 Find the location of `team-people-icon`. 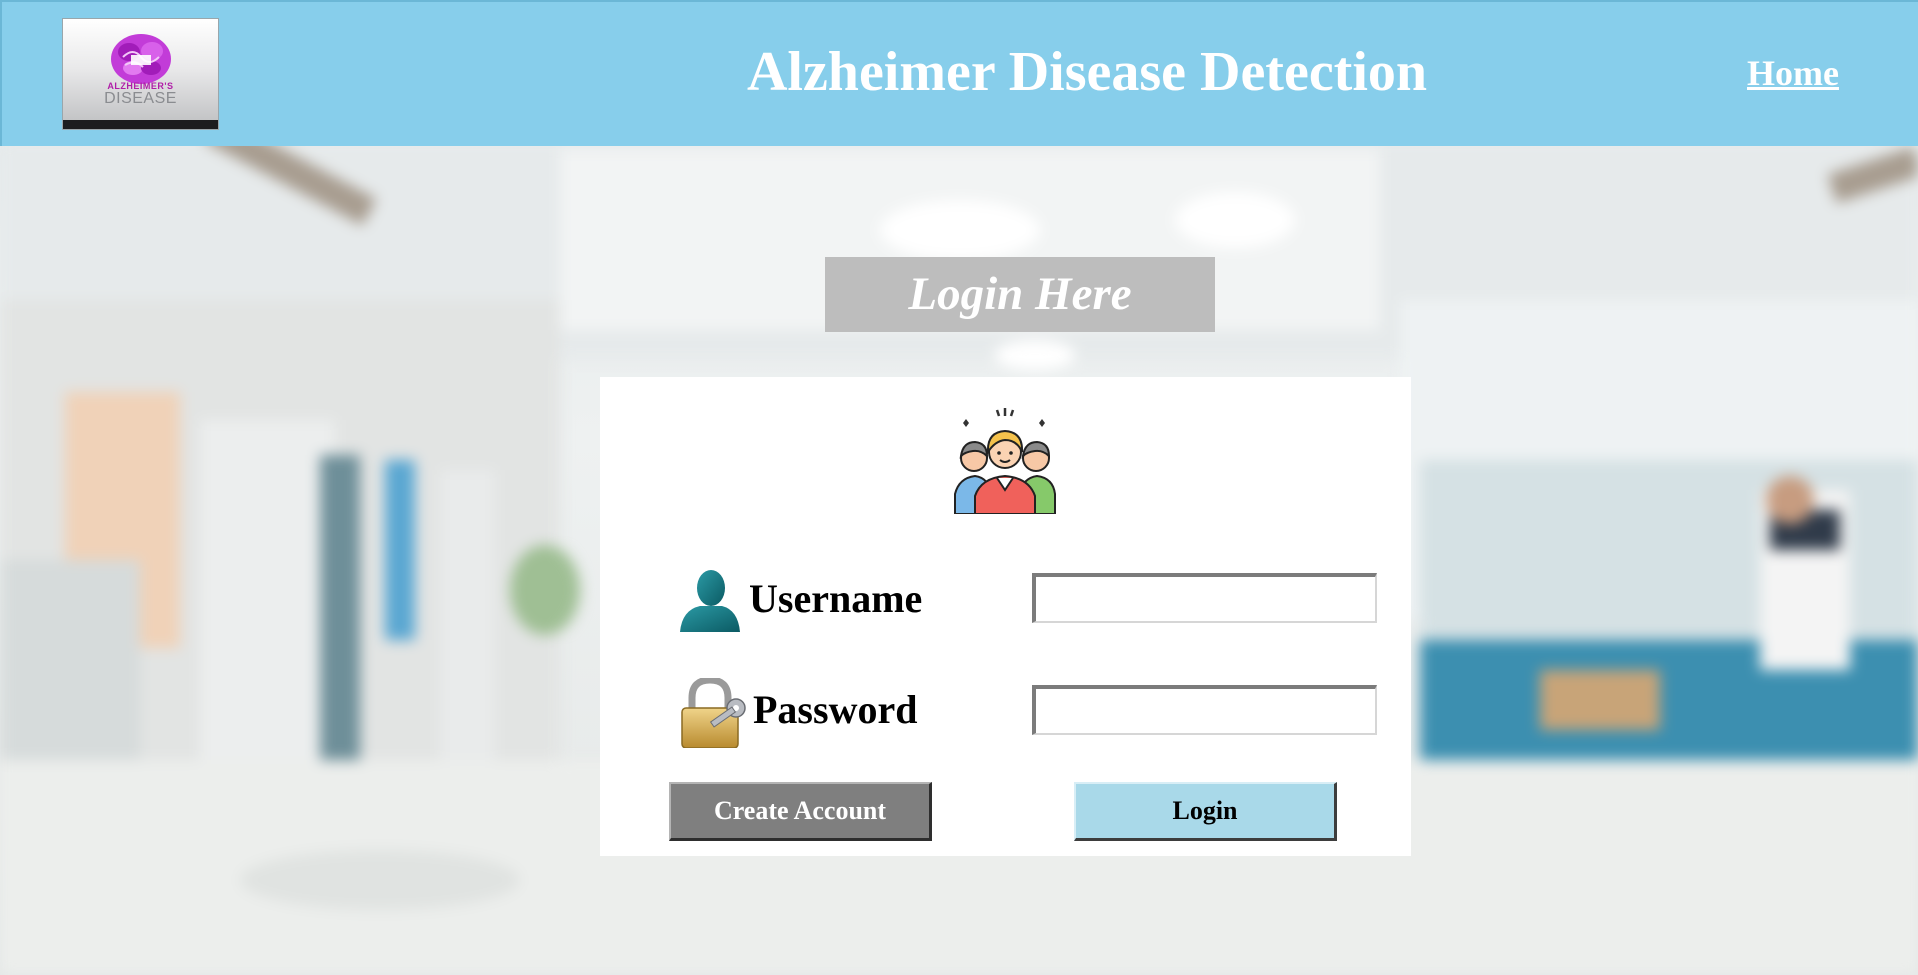

team-people-icon is located at coordinates (1005, 460).